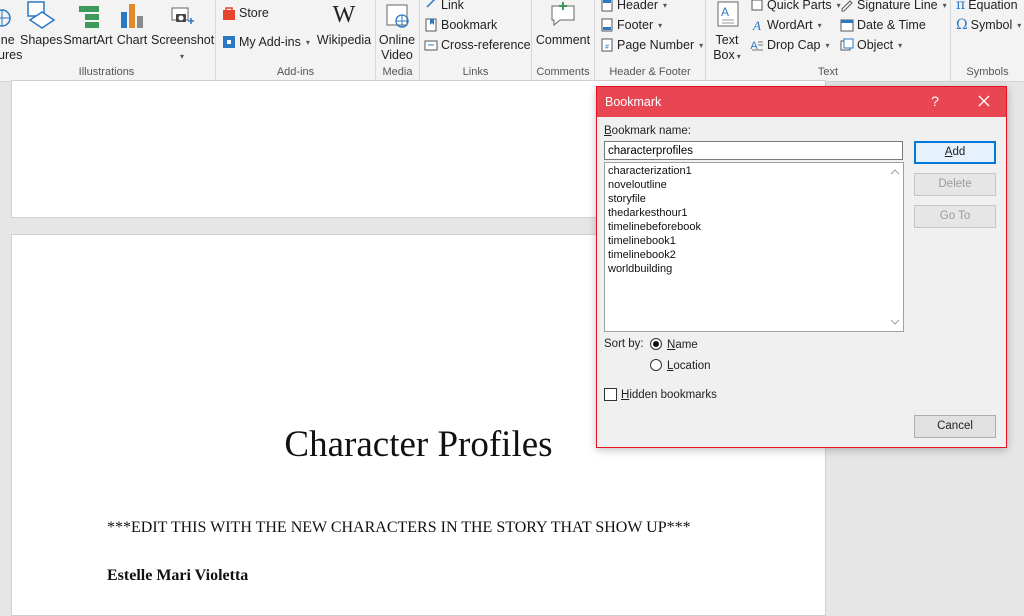  Describe the element at coordinates (828, 72) in the screenshot. I see `text-group-label: Text` at that location.